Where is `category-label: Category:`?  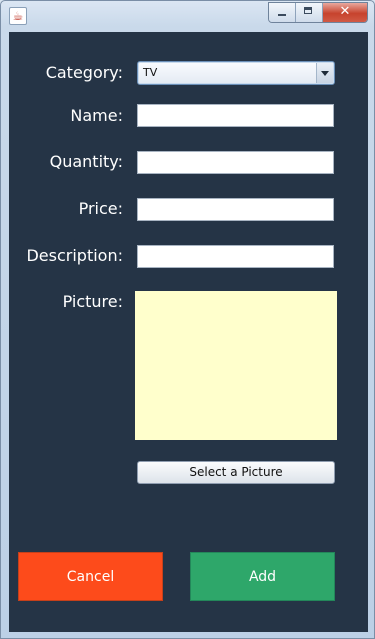 category-label: Category: is located at coordinates (84, 72).